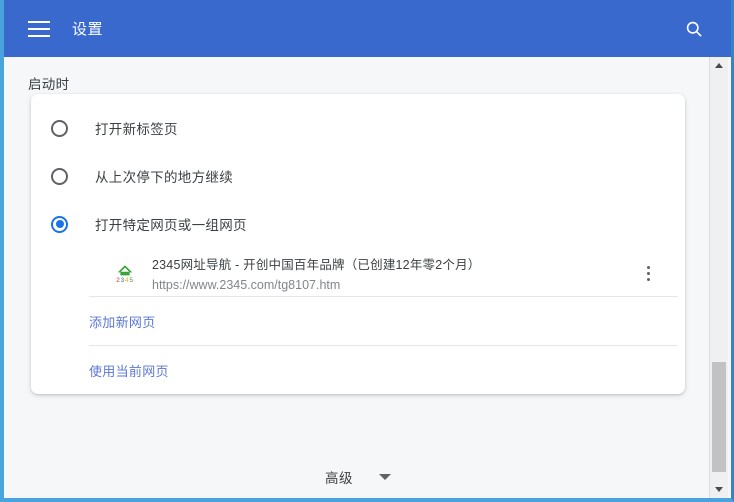  What do you see at coordinates (129, 371) in the screenshot?
I see `use-current-pages-label: 使用当前网页` at bounding box center [129, 371].